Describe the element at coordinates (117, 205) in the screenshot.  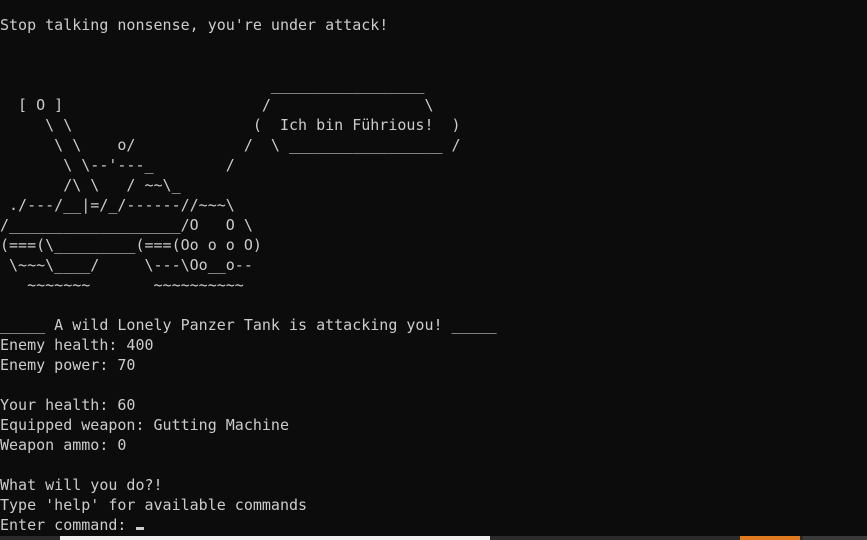
I see `ascii-art-line: ./---/__|=/_/------//~~~\` at that location.